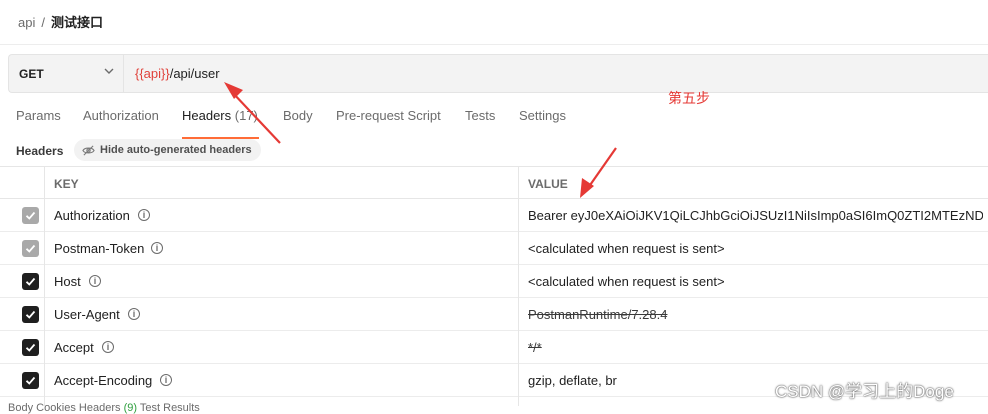  What do you see at coordinates (388, 123) in the screenshot?
I see `tab-pre-request-script: Pre-request Script` at bounding box center [388, 123].